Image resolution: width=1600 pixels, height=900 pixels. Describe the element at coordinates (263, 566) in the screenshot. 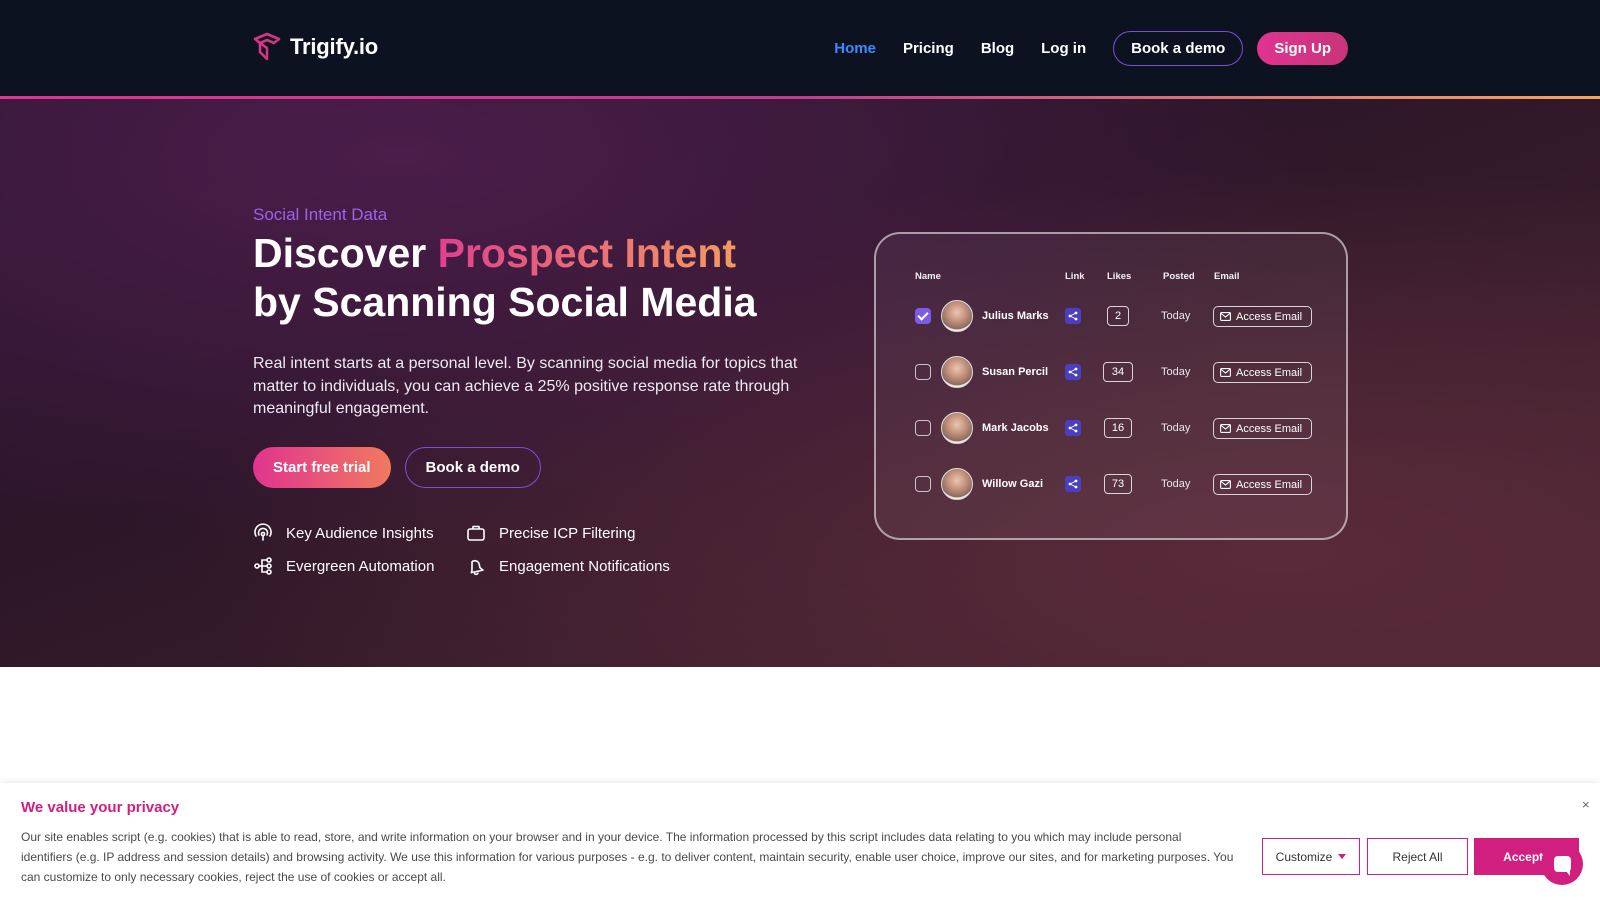

I see `workflow-icon` at that location.